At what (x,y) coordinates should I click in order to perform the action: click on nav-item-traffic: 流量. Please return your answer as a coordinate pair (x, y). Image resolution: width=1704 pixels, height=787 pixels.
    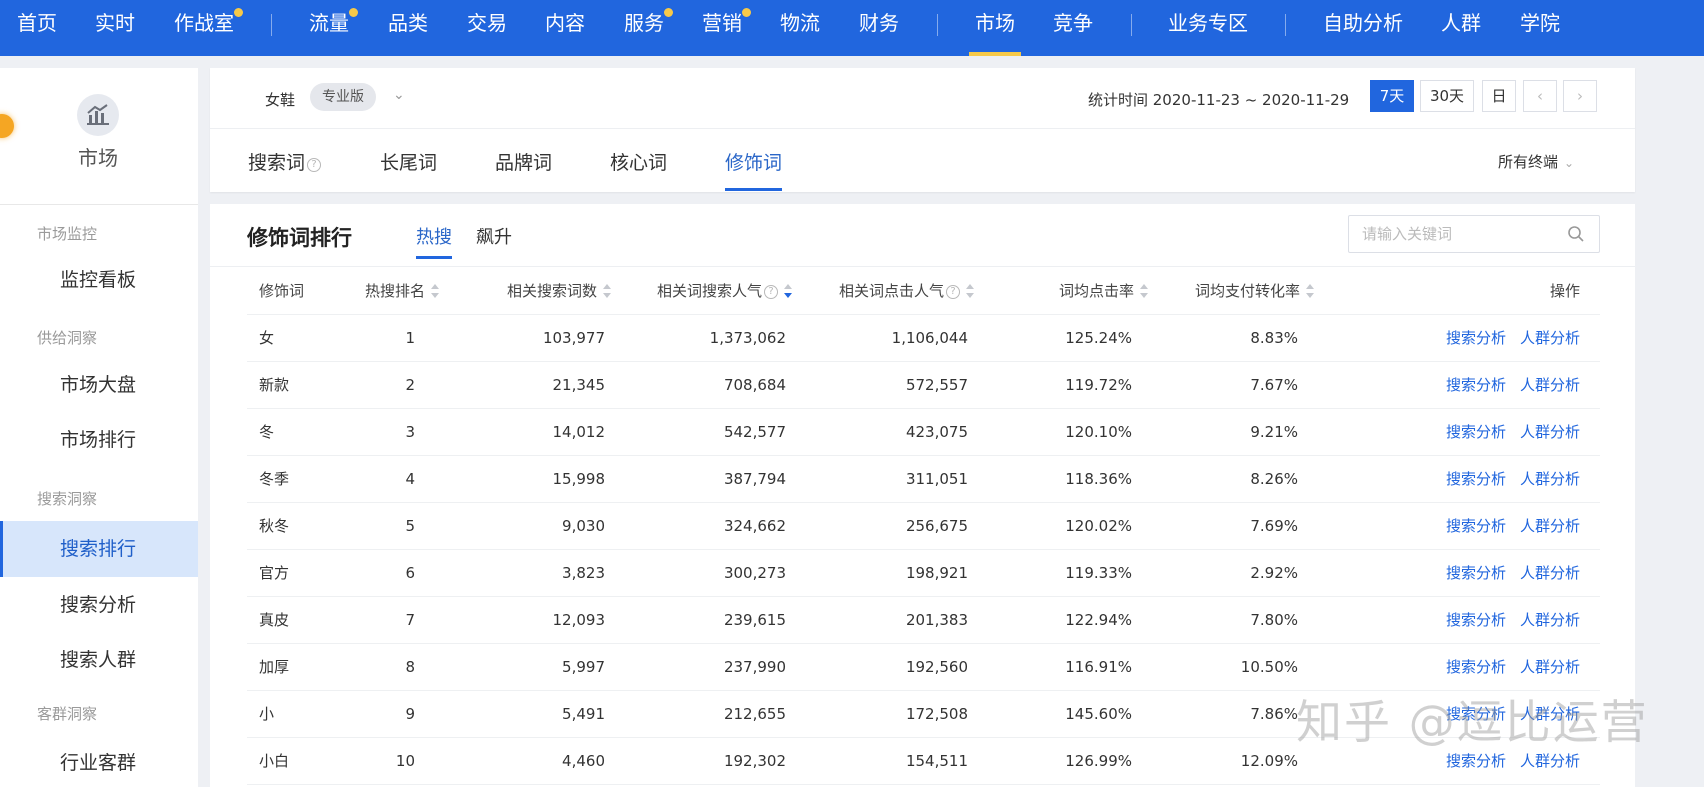
    Looking at the image, I should click on (333, 28).